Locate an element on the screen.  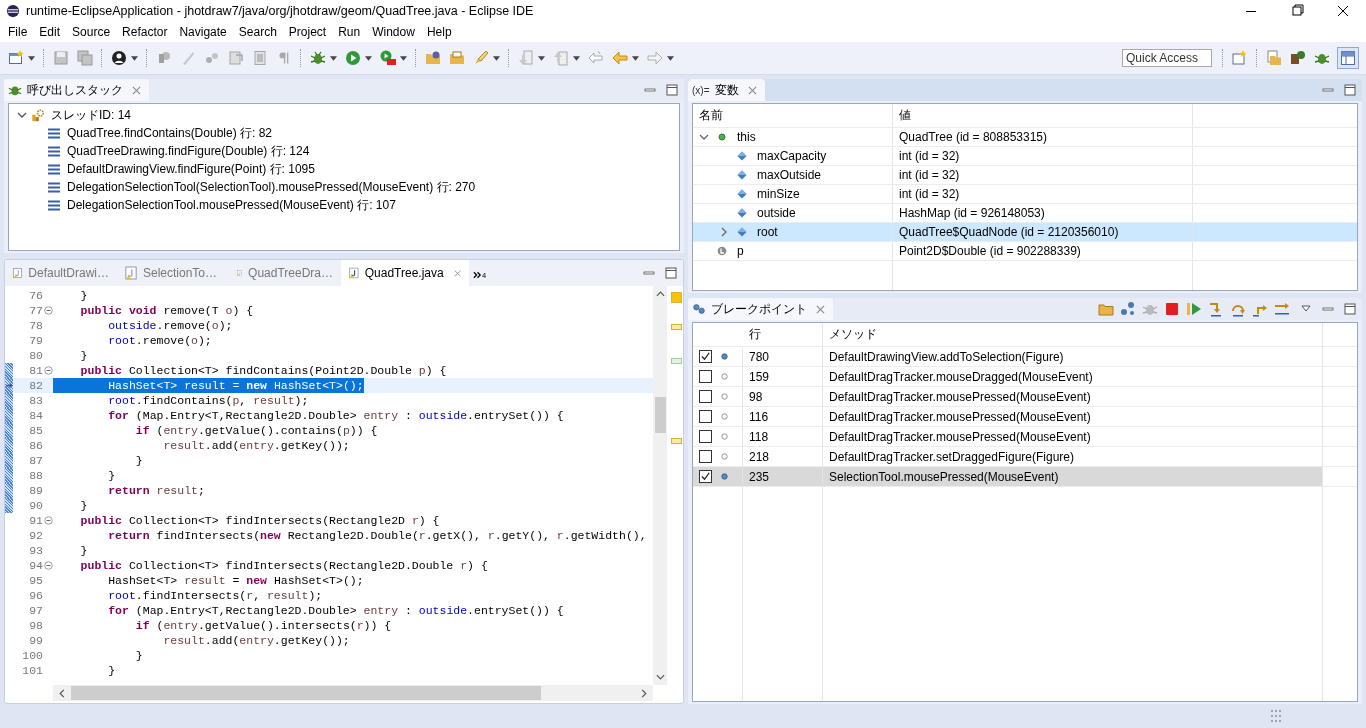
scroll-up-icon is located at coordinates (660, 294).